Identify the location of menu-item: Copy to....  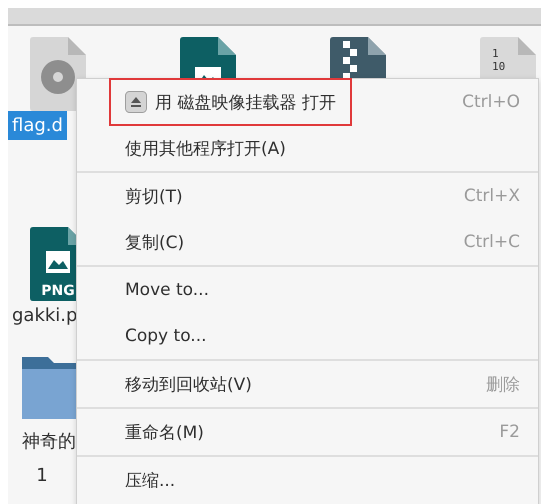
(307, 336).